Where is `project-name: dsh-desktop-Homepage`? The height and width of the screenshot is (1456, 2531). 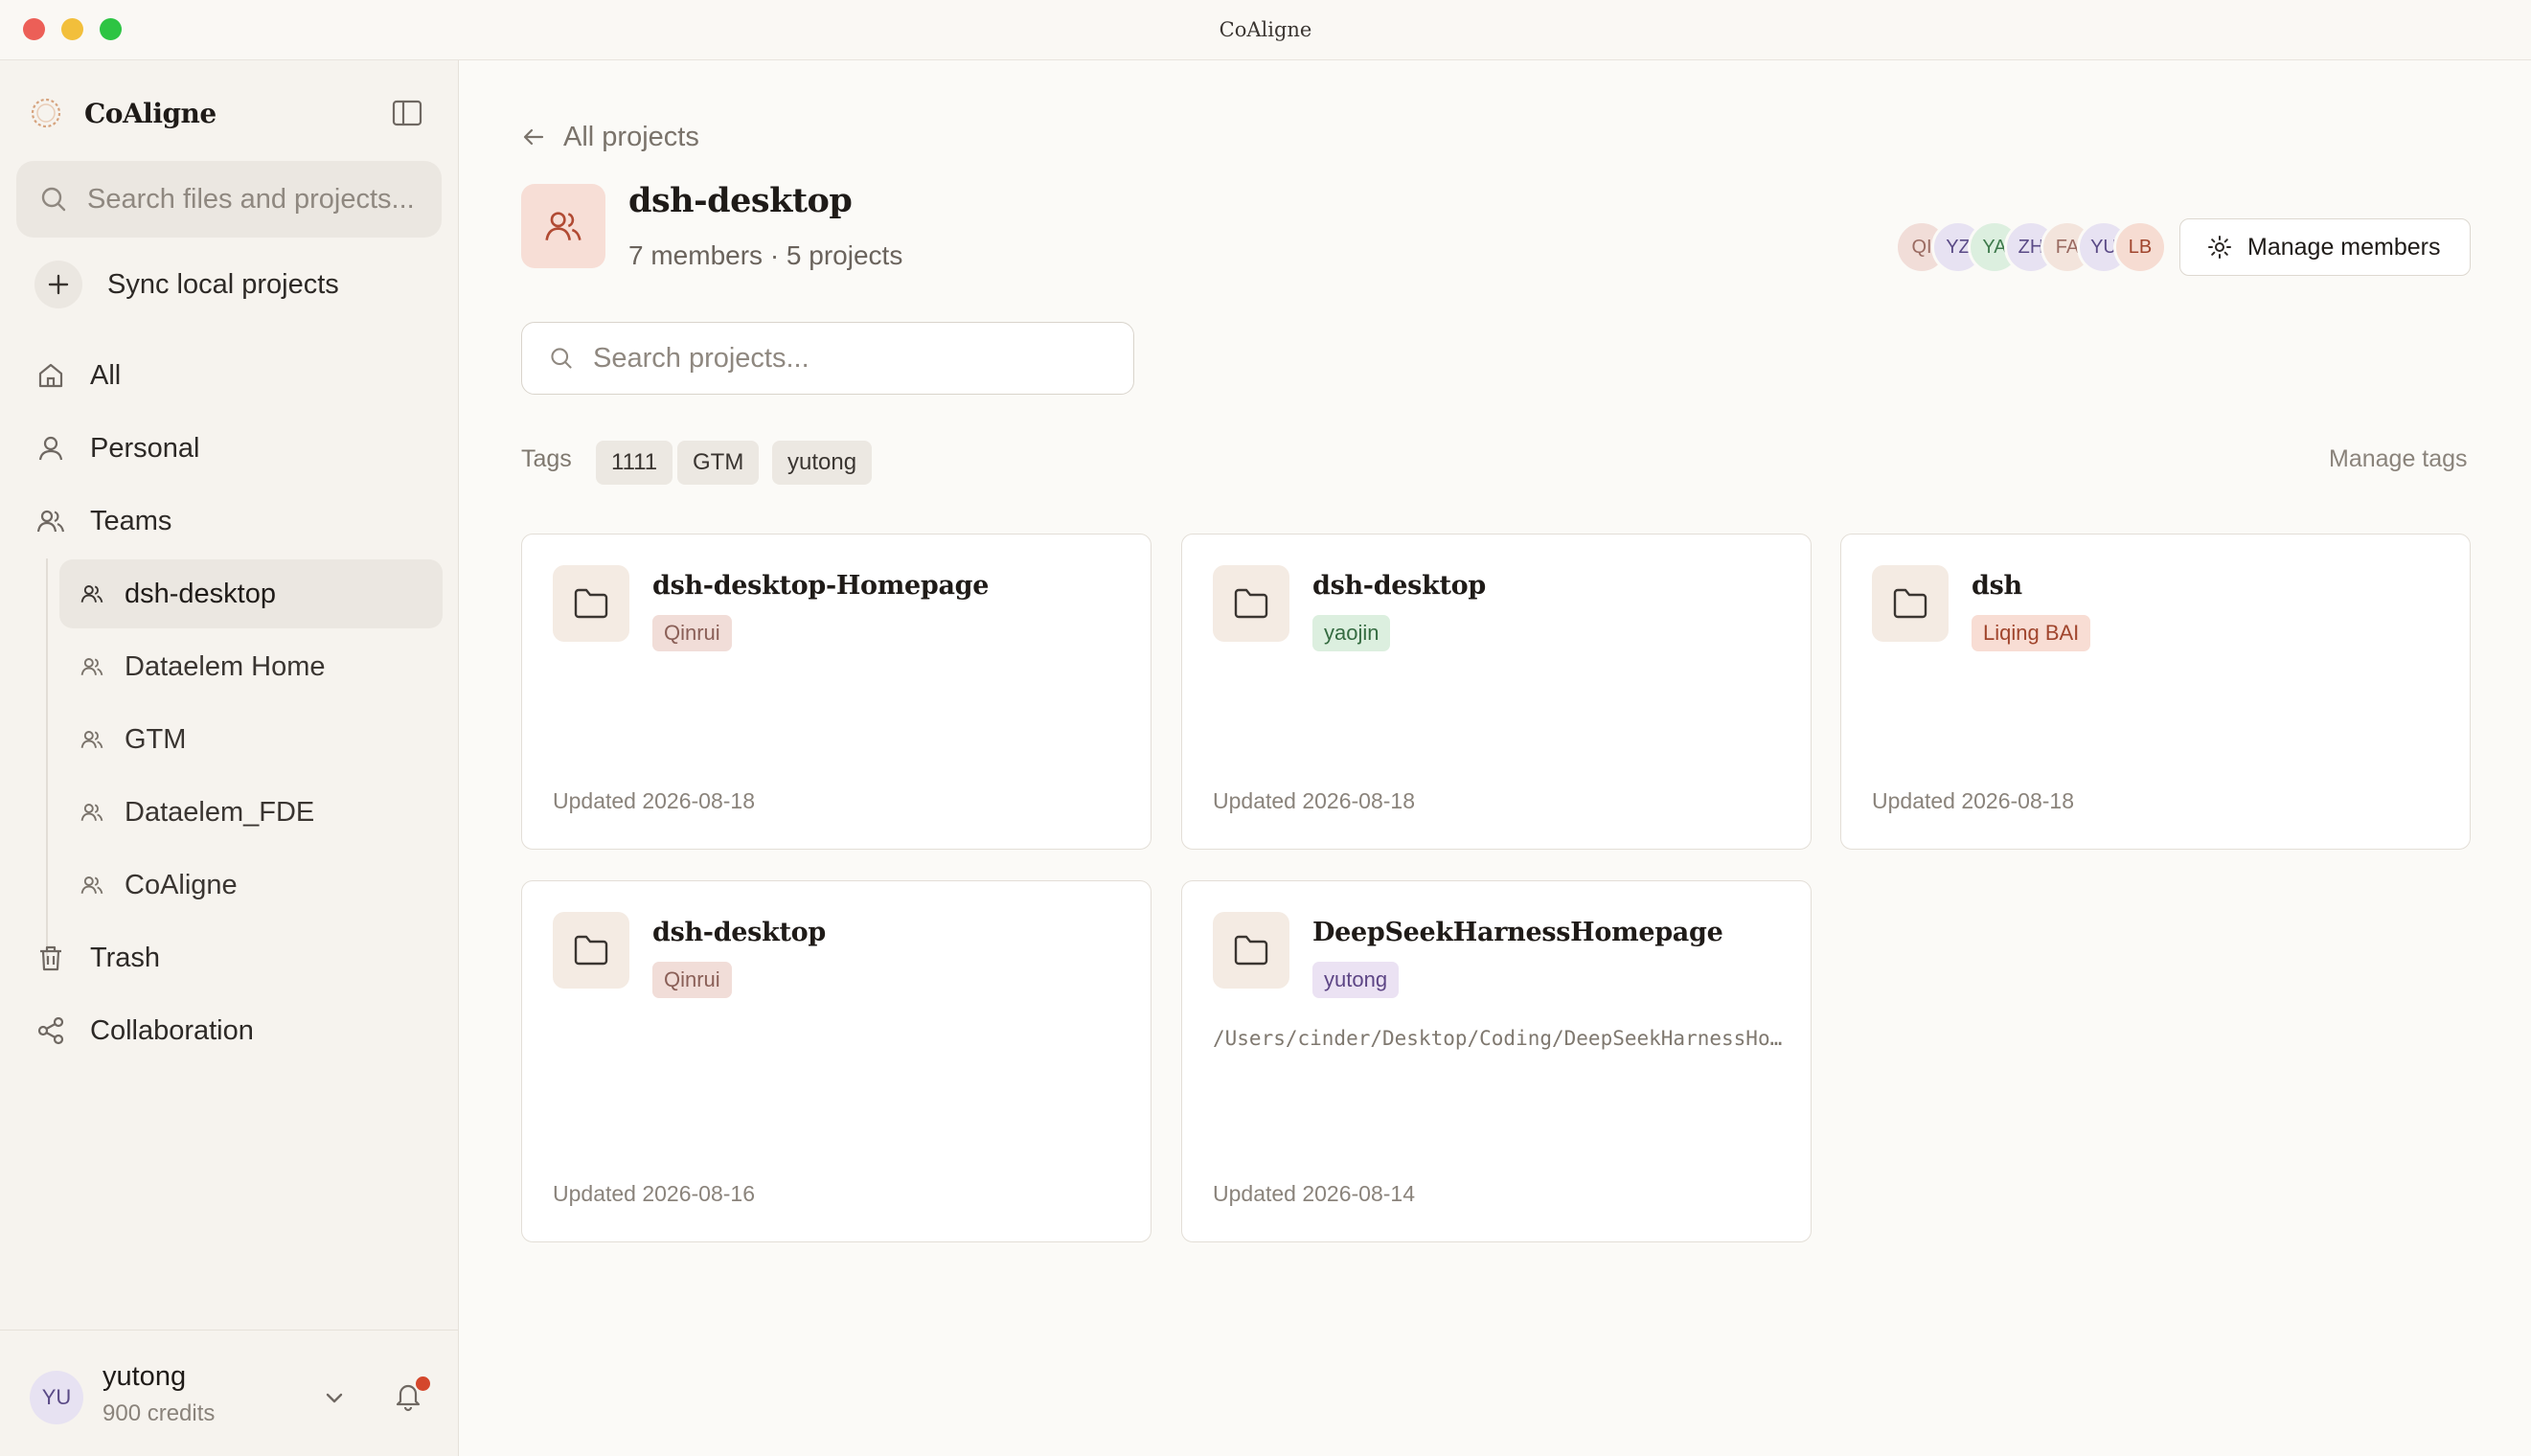 project-name: dsh-desktop-Homepage is located at coordinates (821, 586).